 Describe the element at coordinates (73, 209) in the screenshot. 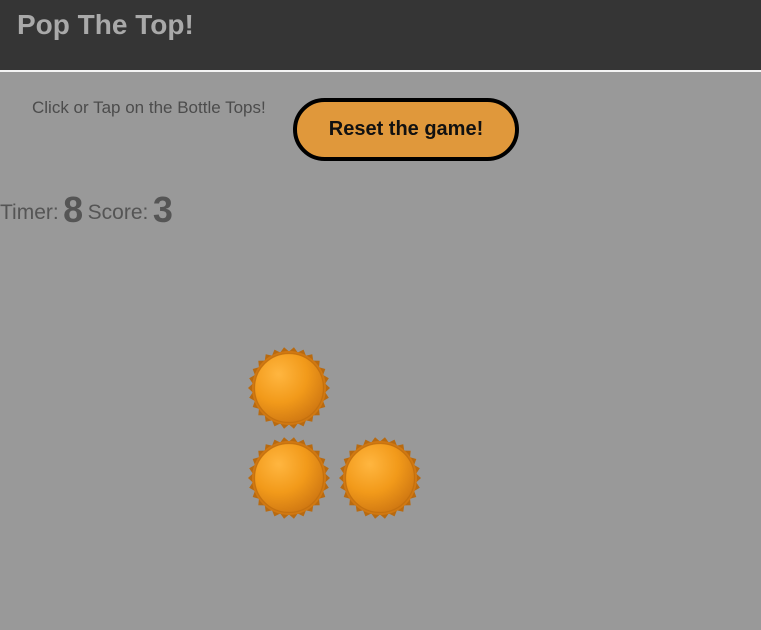

I see `timer-value: 8` at that location.